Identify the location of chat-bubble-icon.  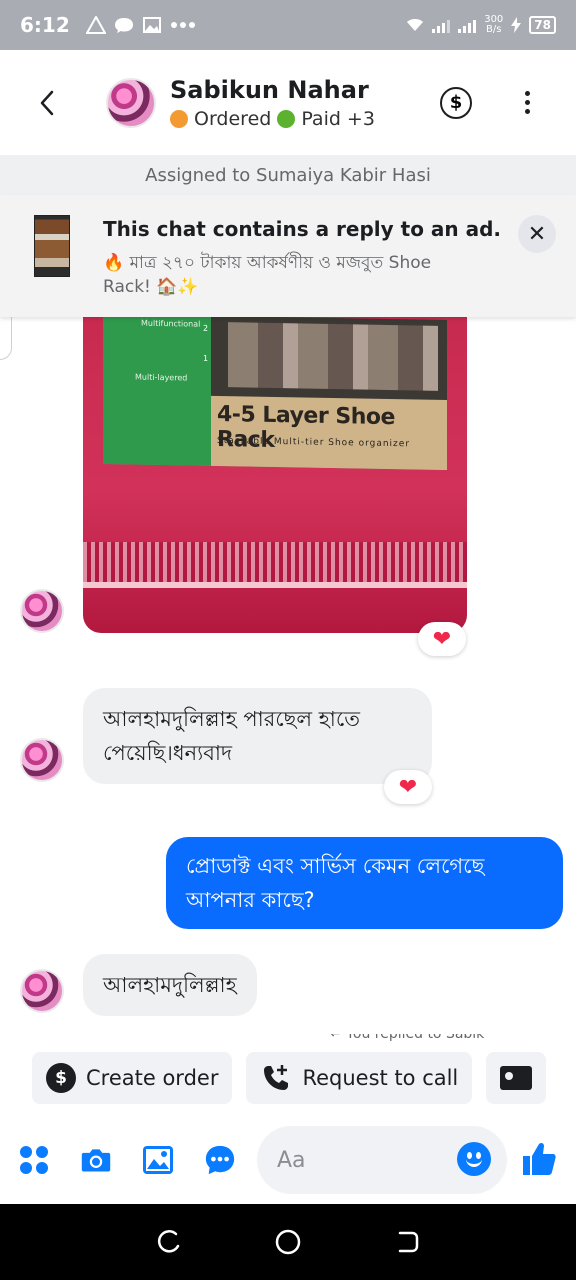
(123, 25).